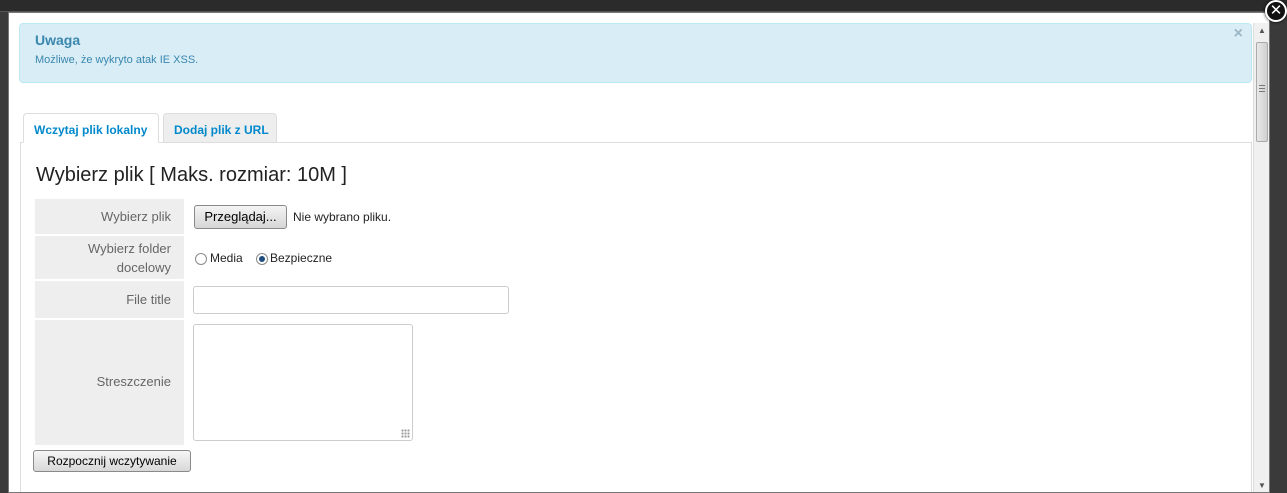 This screenshot has width=1287, height=493. Describe the element at coordinates (351, 300) in the screenshot. I see `file-title-input` at that location.